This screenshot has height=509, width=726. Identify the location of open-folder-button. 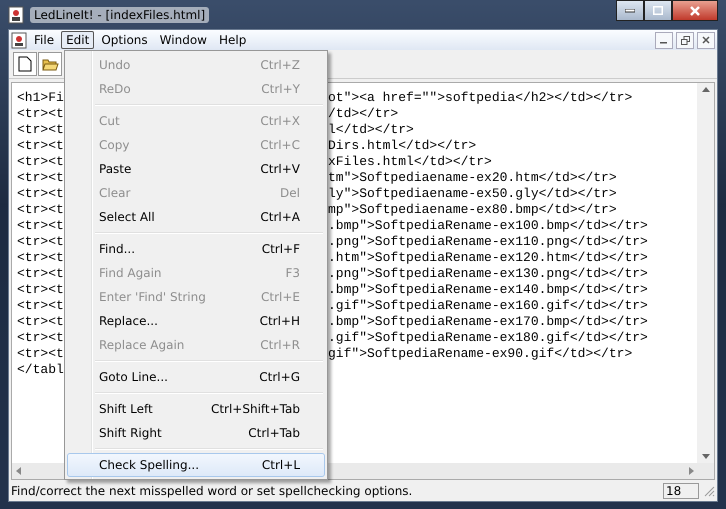
(50, 64).